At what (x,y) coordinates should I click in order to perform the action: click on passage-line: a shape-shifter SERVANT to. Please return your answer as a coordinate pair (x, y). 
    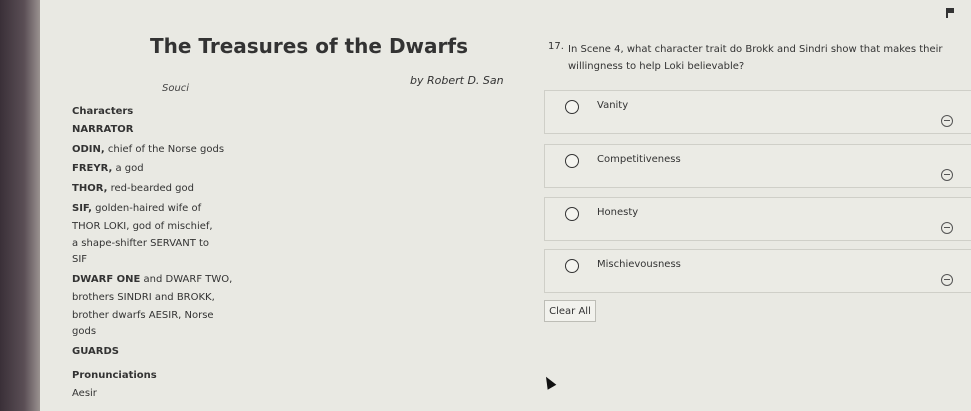
    Looking at the image, I should click on (141, 243).